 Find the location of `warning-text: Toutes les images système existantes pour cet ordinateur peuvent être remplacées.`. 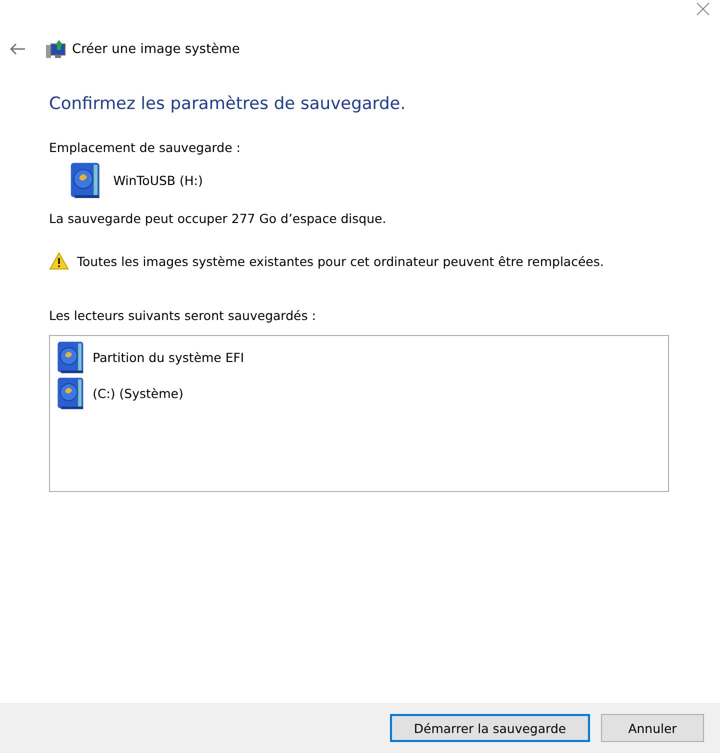

warning-text: Toutes les images système existantes pour cet ordinateur peuvent être remplacées. is located at coordinates (340, 261).